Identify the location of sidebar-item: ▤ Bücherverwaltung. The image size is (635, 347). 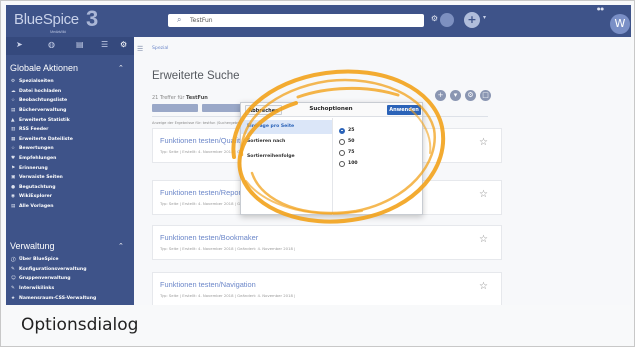
(72, 111).